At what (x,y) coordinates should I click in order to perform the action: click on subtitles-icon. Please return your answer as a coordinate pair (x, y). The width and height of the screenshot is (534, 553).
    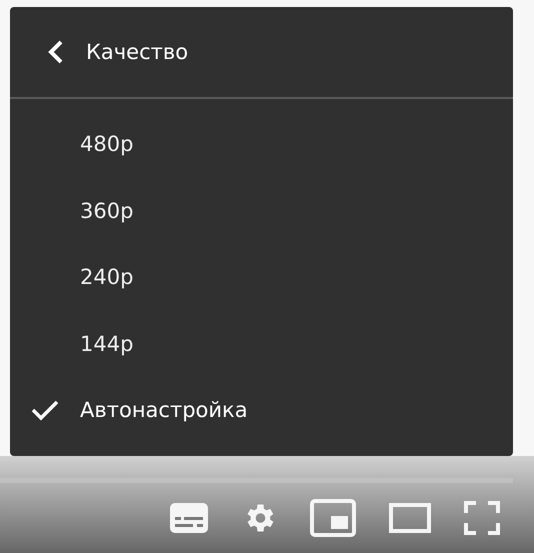
    Looking at the image, I should click on (189, 518).